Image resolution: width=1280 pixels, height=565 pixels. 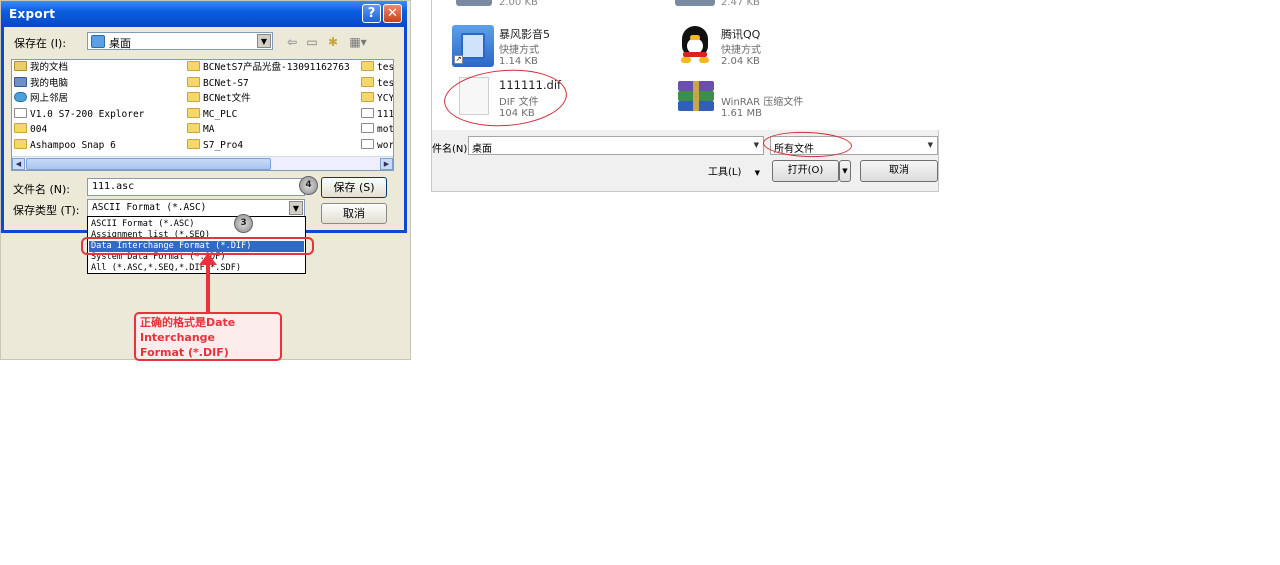 What do you see at coordinates (518, 4) in the screenshot?
I see `cut-size: 2.00 KB` at bounding box center [518, 4].